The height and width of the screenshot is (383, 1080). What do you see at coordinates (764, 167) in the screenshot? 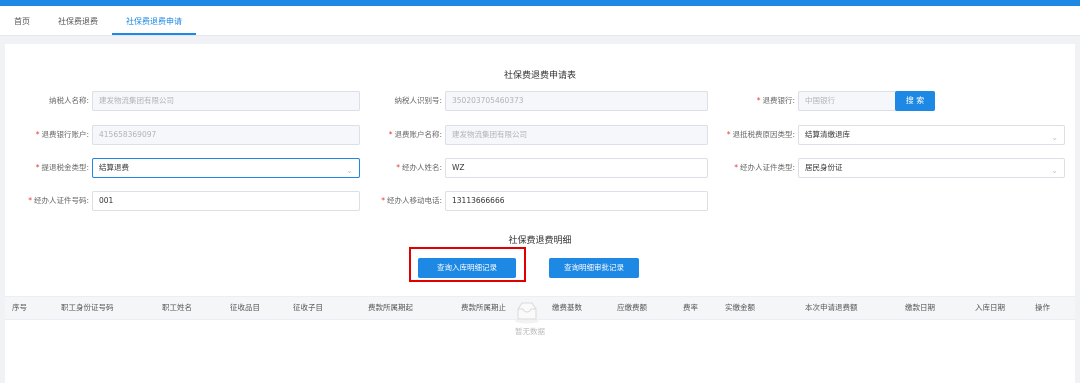
I see `handler-id-type-label: * 经办人证件类型:` at bounding box center [764, 167].